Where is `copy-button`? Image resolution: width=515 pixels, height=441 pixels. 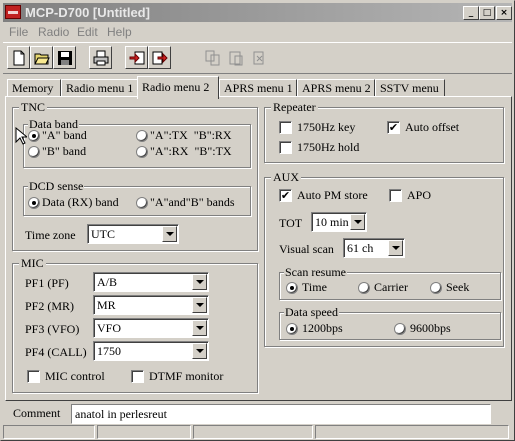 copy-button is located at coordinates (212, 57).